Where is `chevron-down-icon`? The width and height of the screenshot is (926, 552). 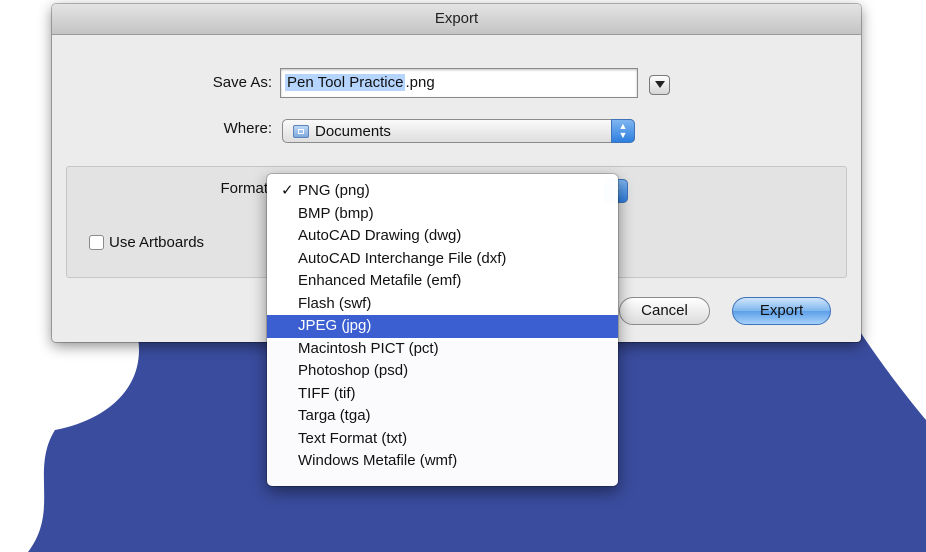 chevron-down-icon is located at coordinates (659, 84).